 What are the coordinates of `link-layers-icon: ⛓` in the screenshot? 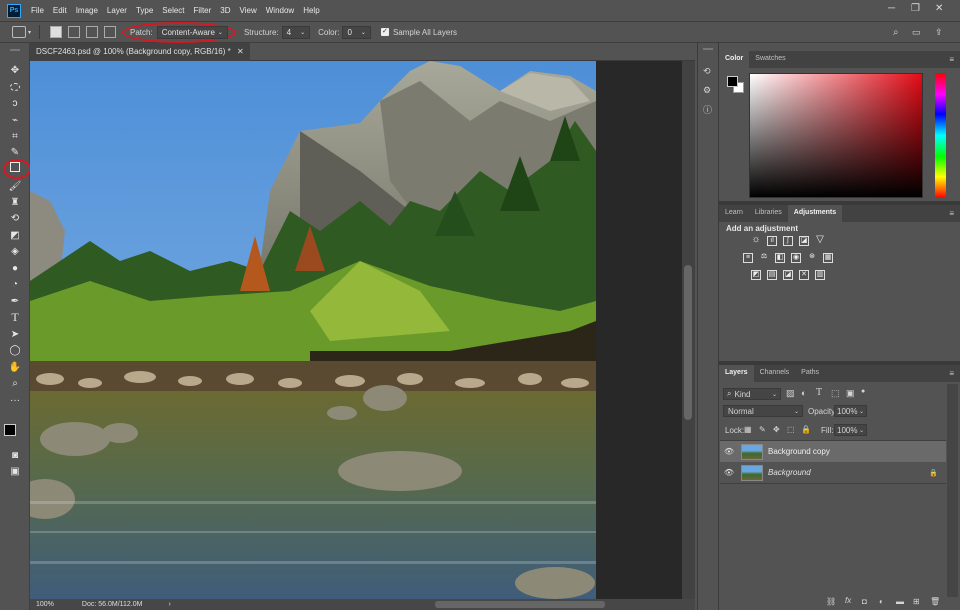 It's located at (831, 601).